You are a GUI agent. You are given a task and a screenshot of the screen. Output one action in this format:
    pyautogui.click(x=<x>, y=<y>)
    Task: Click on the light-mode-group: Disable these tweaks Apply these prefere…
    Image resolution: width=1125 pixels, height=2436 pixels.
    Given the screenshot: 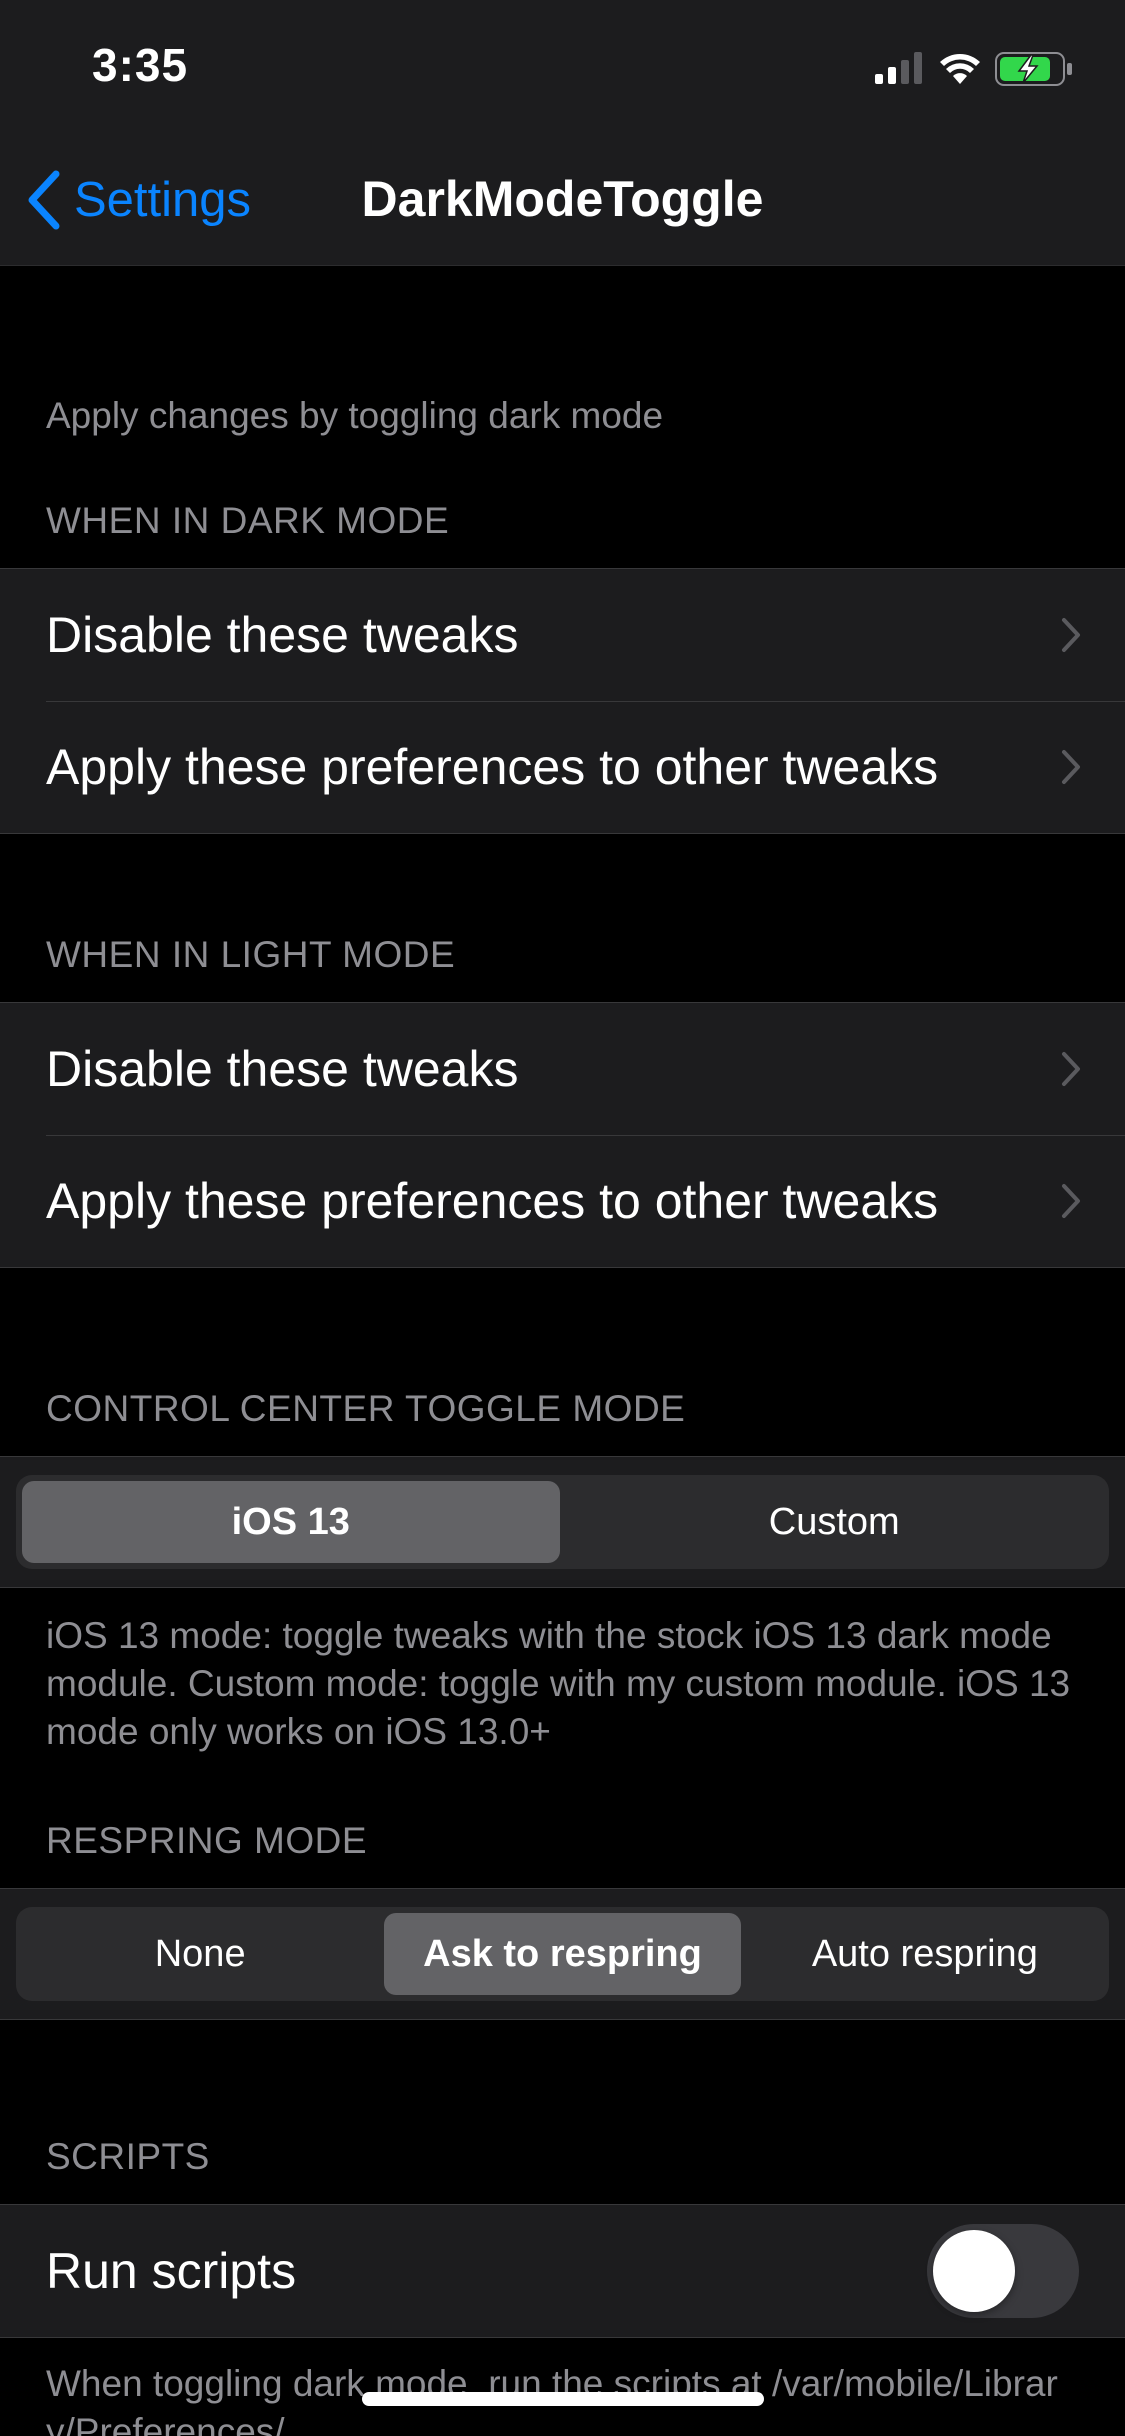 What is the action you would take?
    pyautogui.click(x=562, y=1135)
    